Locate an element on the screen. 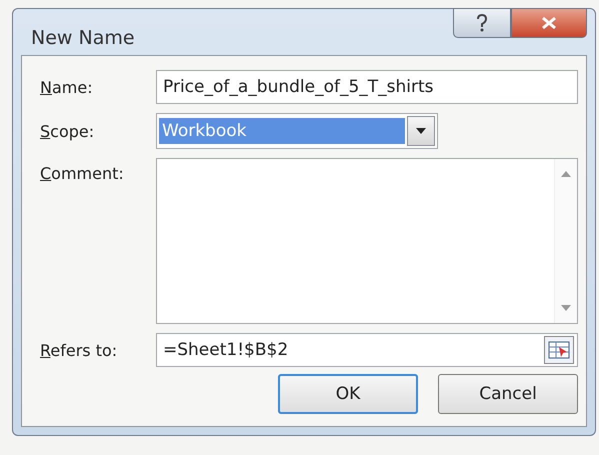  dialog-button: Cancel is located at coordinates (508, 394).